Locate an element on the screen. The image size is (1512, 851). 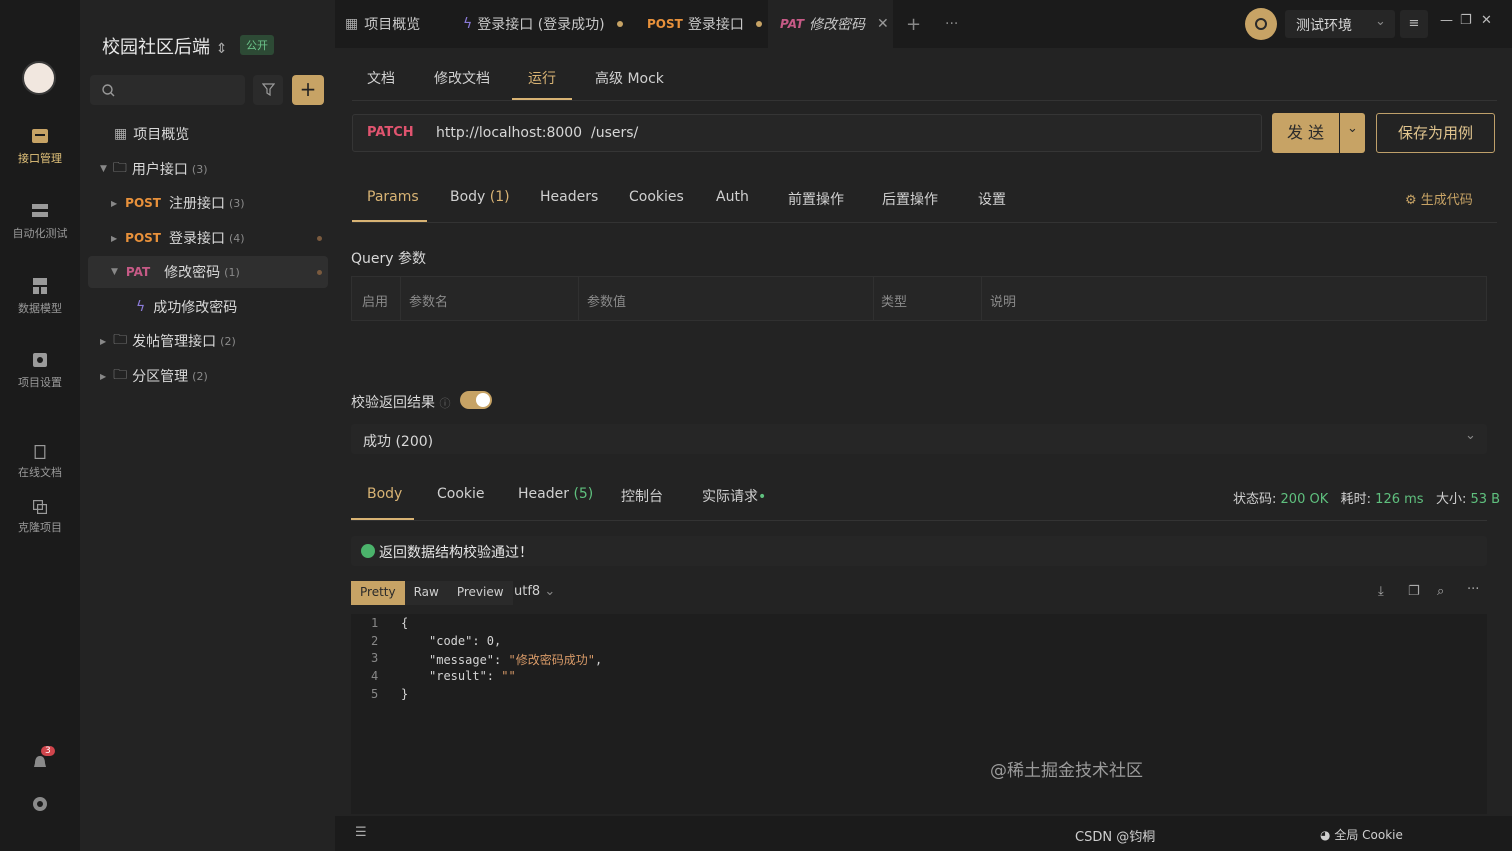
api-icon is located at coordinates (40, 136).